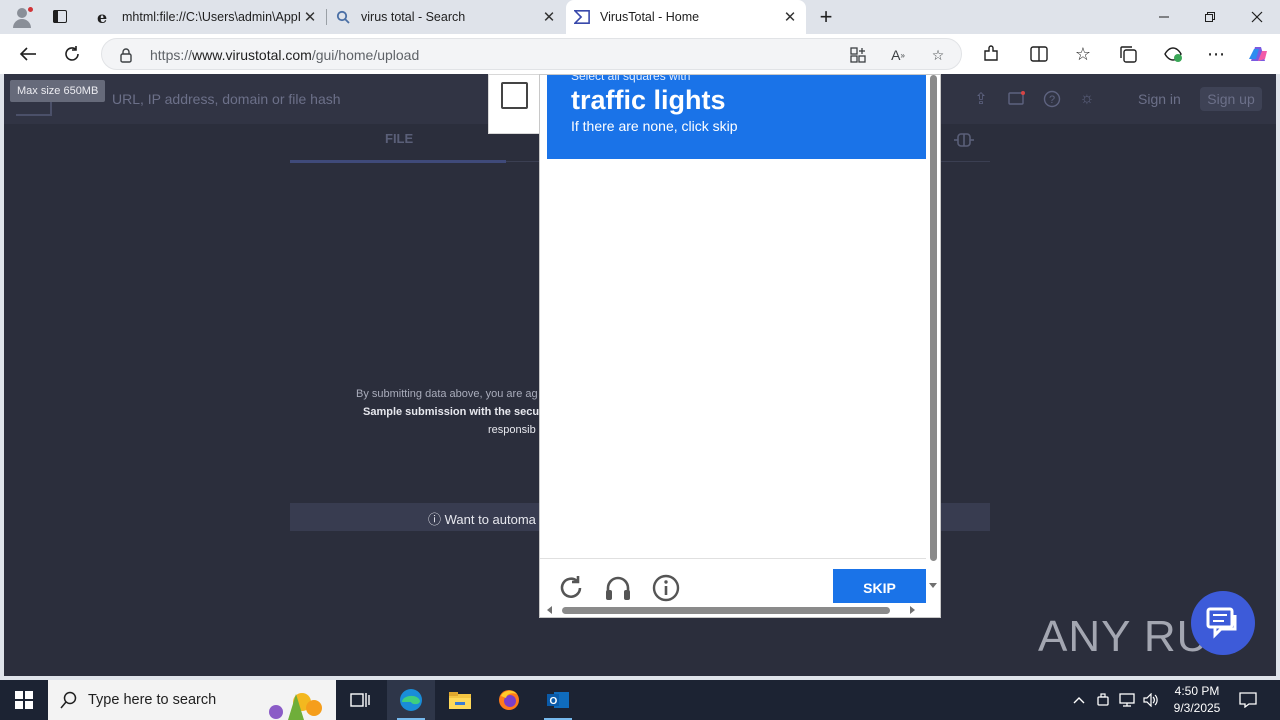  I want to click on collections-icon, so click(1128, 54).